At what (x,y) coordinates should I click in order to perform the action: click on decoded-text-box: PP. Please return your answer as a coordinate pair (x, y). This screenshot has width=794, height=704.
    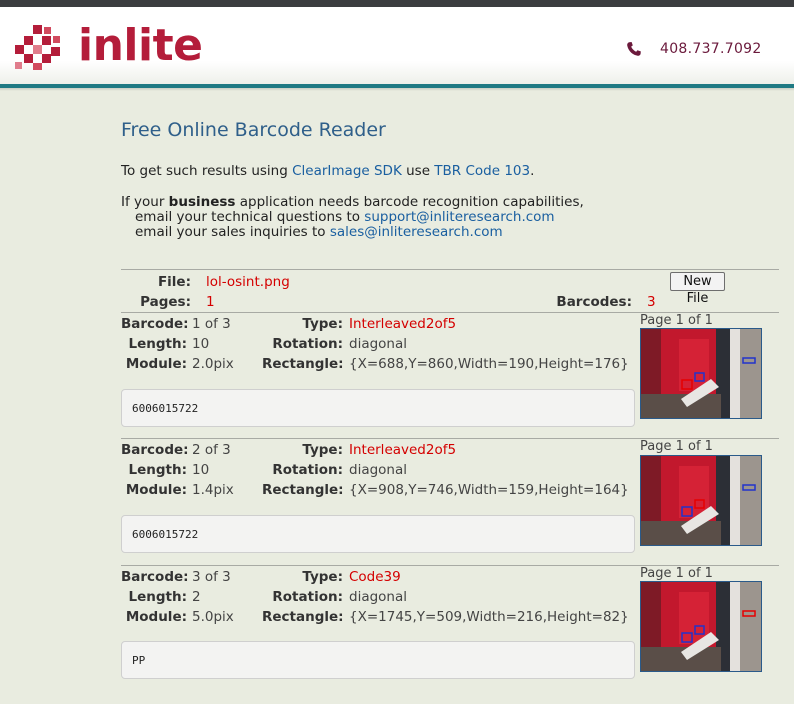
    Looking at the image, I should click on (378, 660).